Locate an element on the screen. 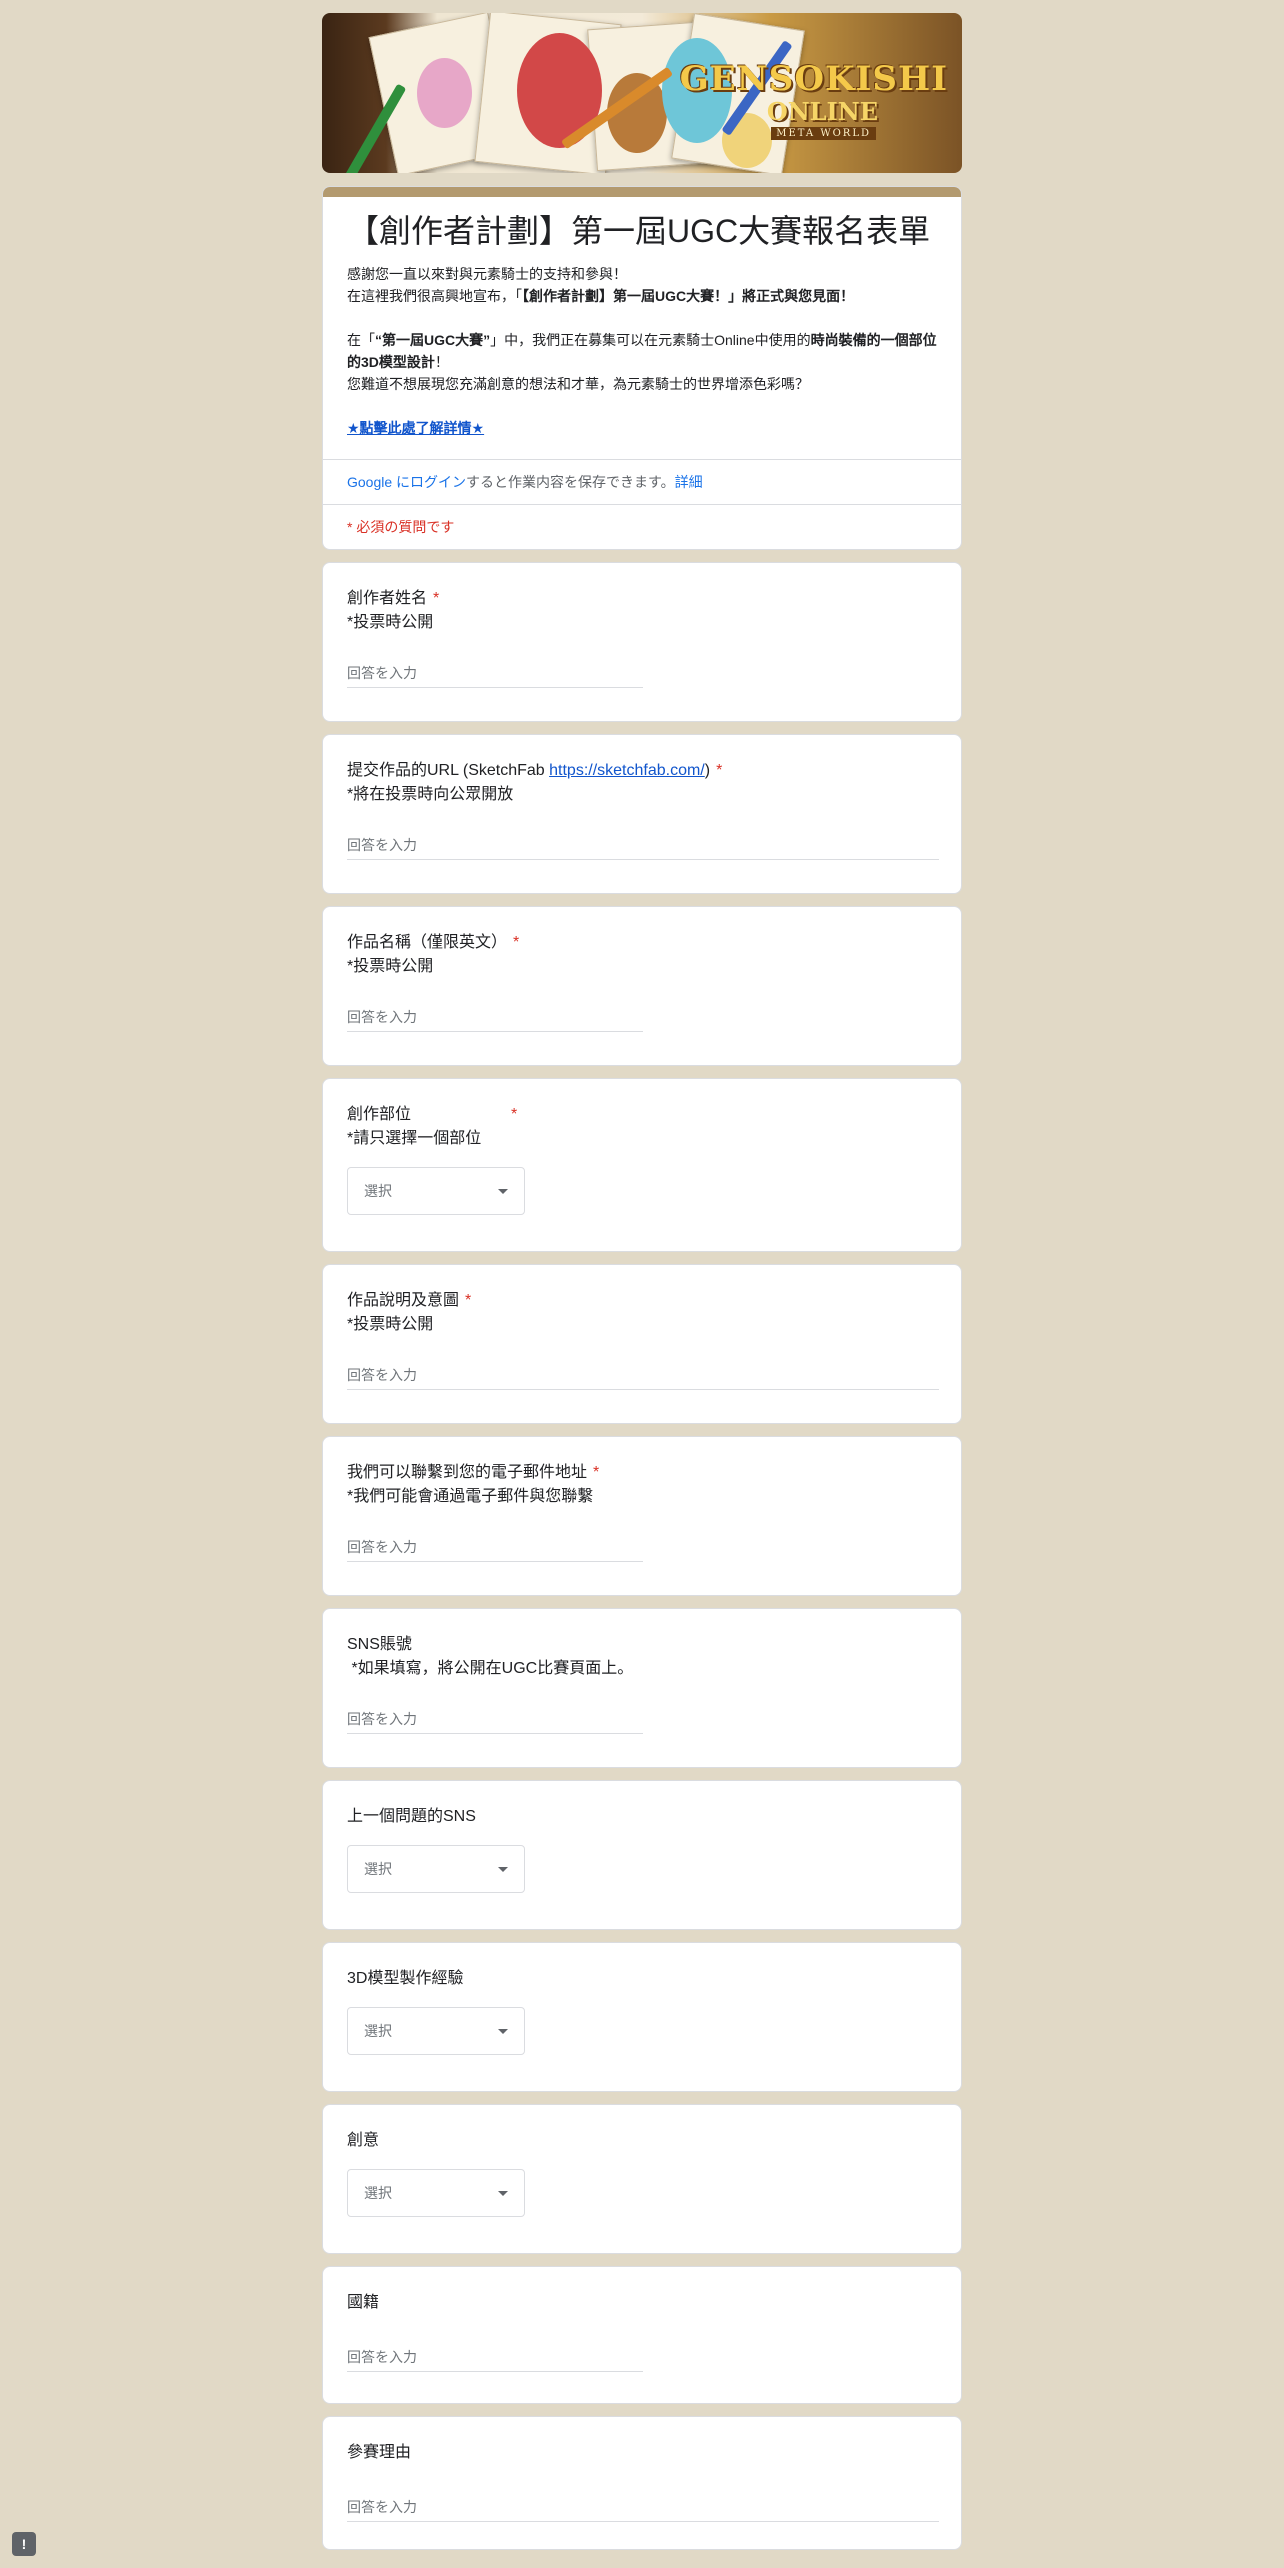 Image resolution: width=1284 pixels, height=2568 pixels. question-card: 上一個問題的SNS 選択 is located at coordinates (642, 1855).